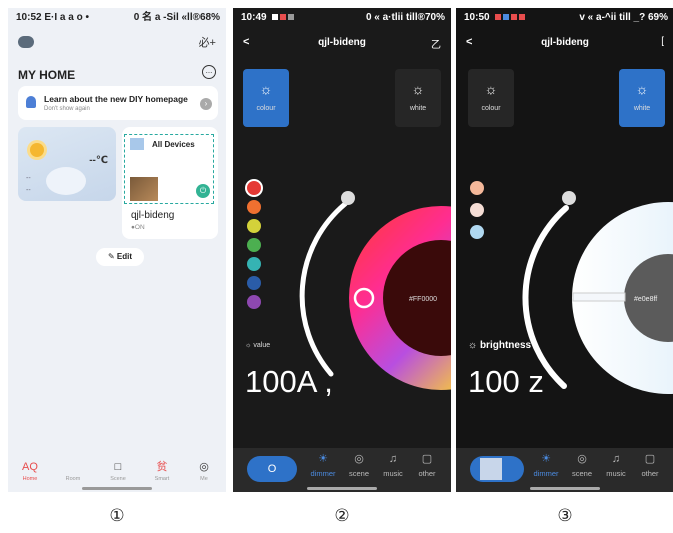  I want to click on caption-3: ③, so click(565, 515).